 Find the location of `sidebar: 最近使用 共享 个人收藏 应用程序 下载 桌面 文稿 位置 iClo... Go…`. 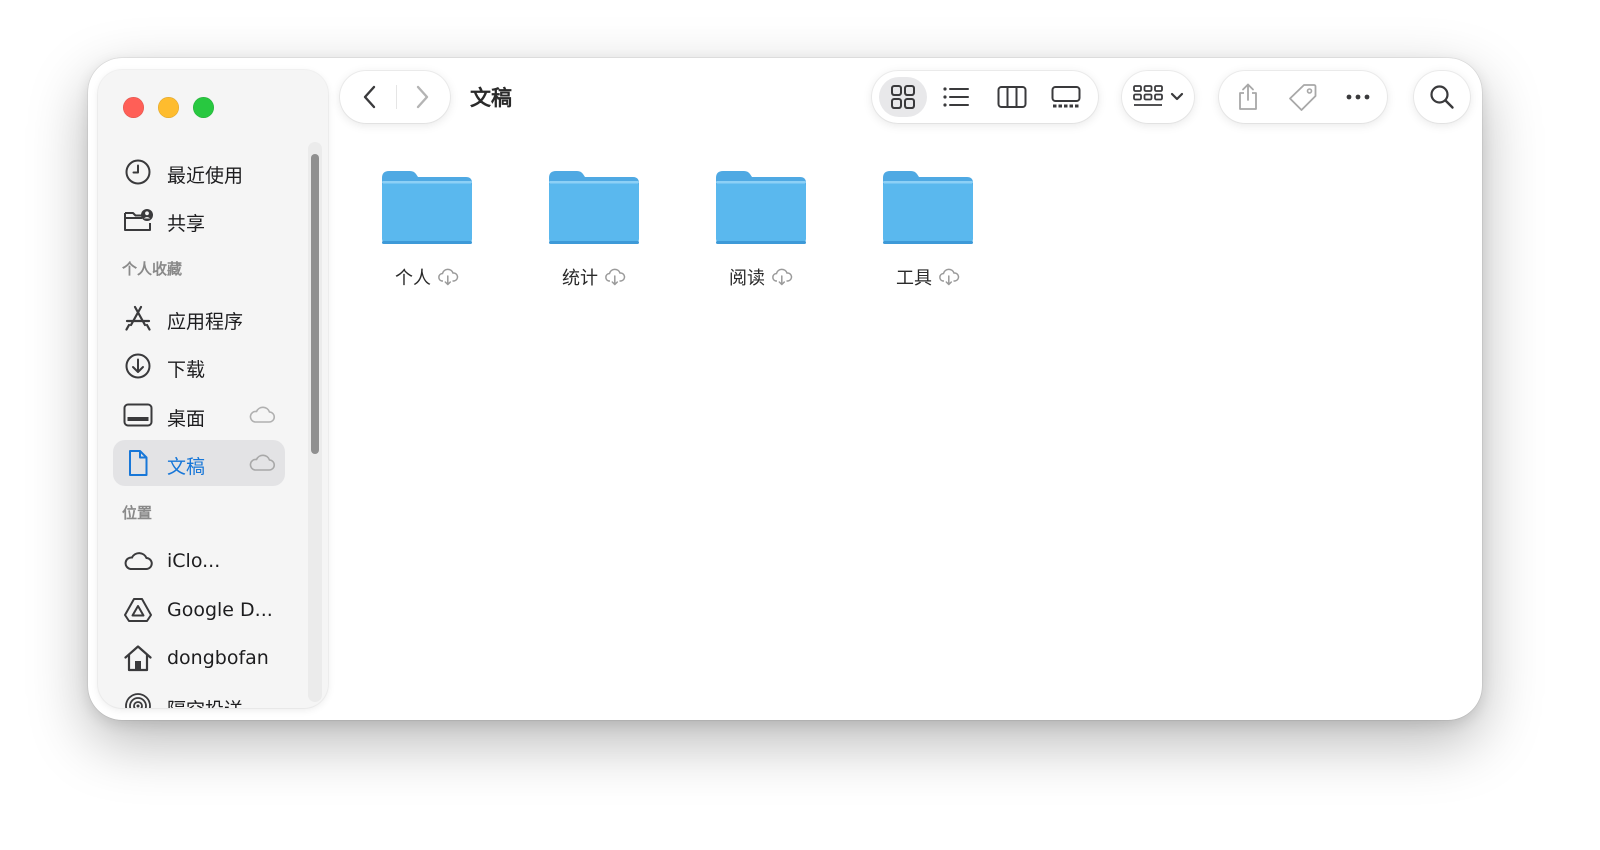

sidebar: 最近使用 共享 个人收藏 应用程序 下载 桌面 文稿 位置 iClo... Go… is located at coordinates (213, 389).